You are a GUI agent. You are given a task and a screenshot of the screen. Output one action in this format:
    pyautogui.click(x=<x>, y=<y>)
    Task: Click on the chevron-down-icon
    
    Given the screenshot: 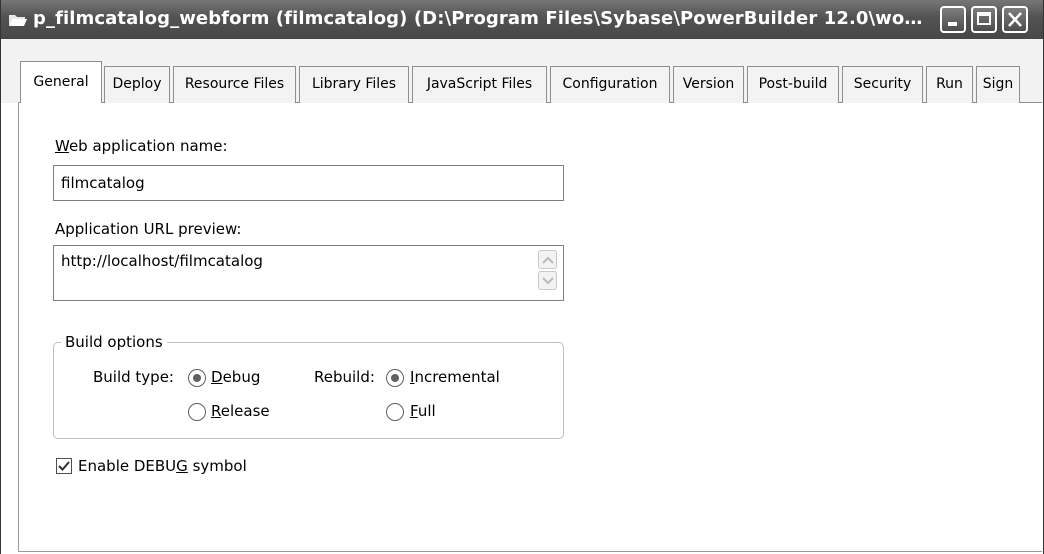 What is the action you would take?
    pyautogui.click(x=548, y=281)
    